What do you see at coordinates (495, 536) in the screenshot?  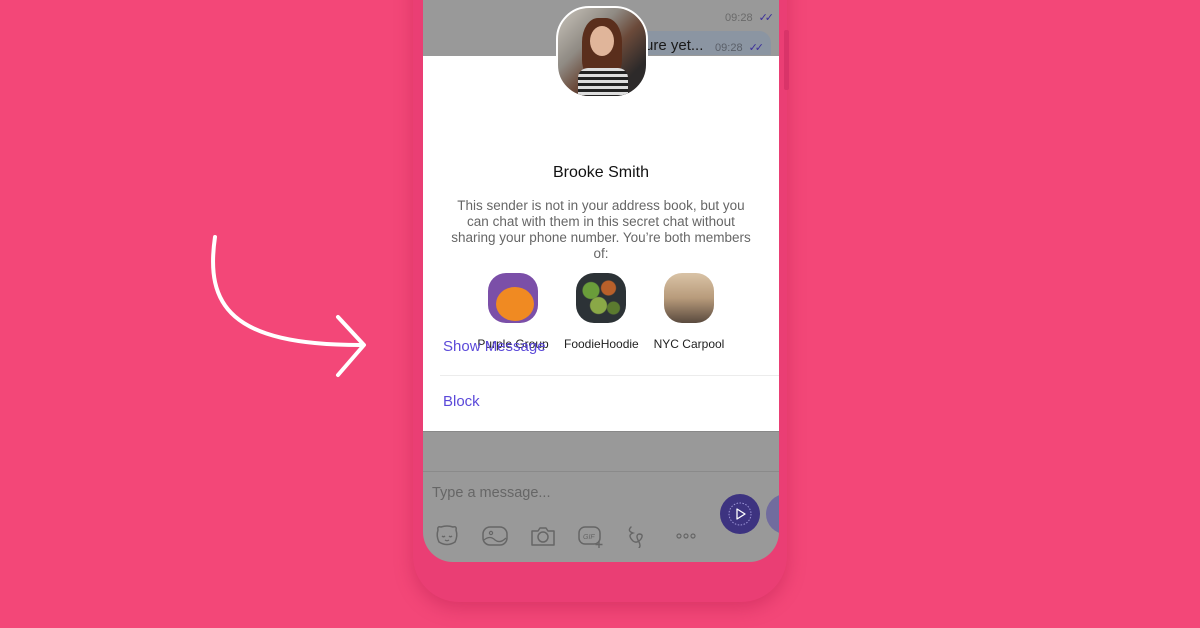 I see `gallery-icon` at bounding box center [495, 536].